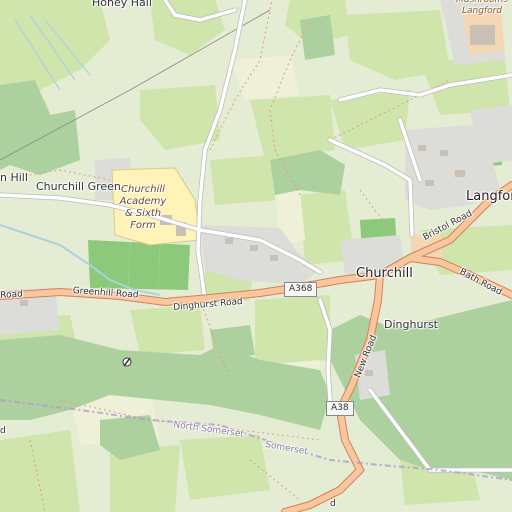 The width and height of the screenshot is (512, 512). Describe the element at coordinates (12, 295) in the screenshot. I see `label-road-left: Road` at that location.